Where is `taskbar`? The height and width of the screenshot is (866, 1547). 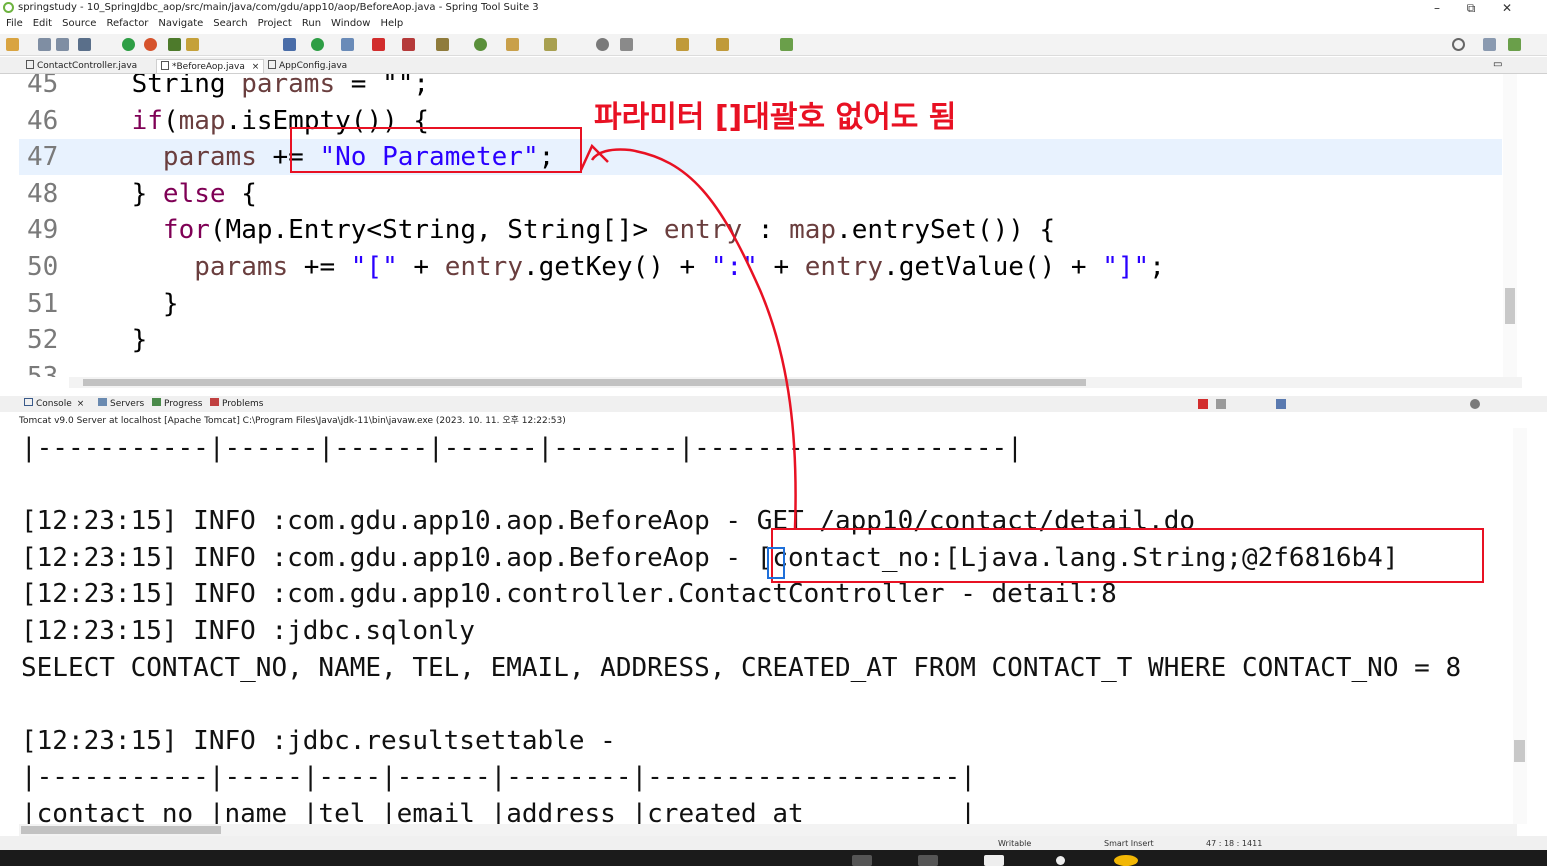
taskbar is located at coordinates (773, 858).